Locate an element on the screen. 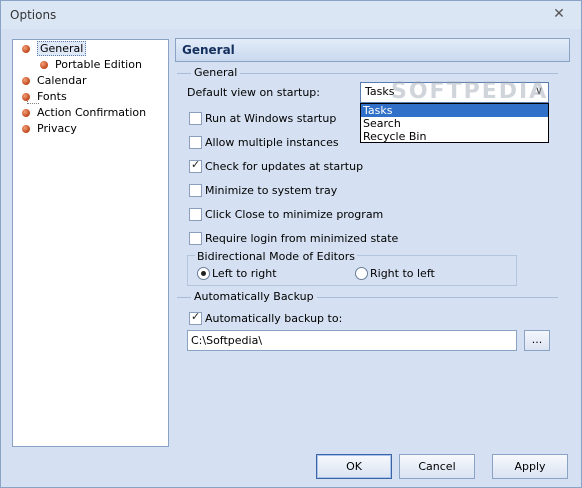 The image size is (582, 488). tree-item-calendar: Calendar is located at coordinates (54, 81).